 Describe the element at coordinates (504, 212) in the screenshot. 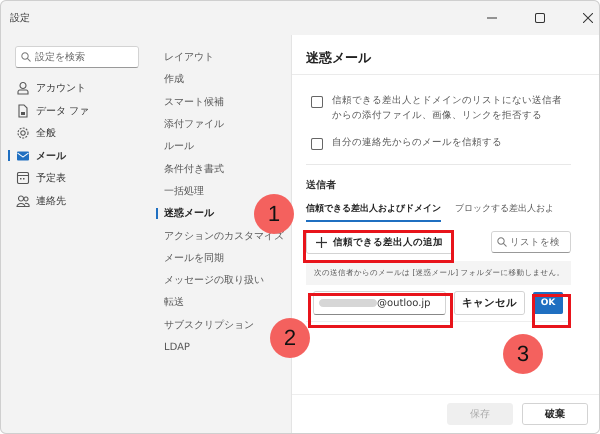

I see `tab: ブロックする差出人およ` at that location.